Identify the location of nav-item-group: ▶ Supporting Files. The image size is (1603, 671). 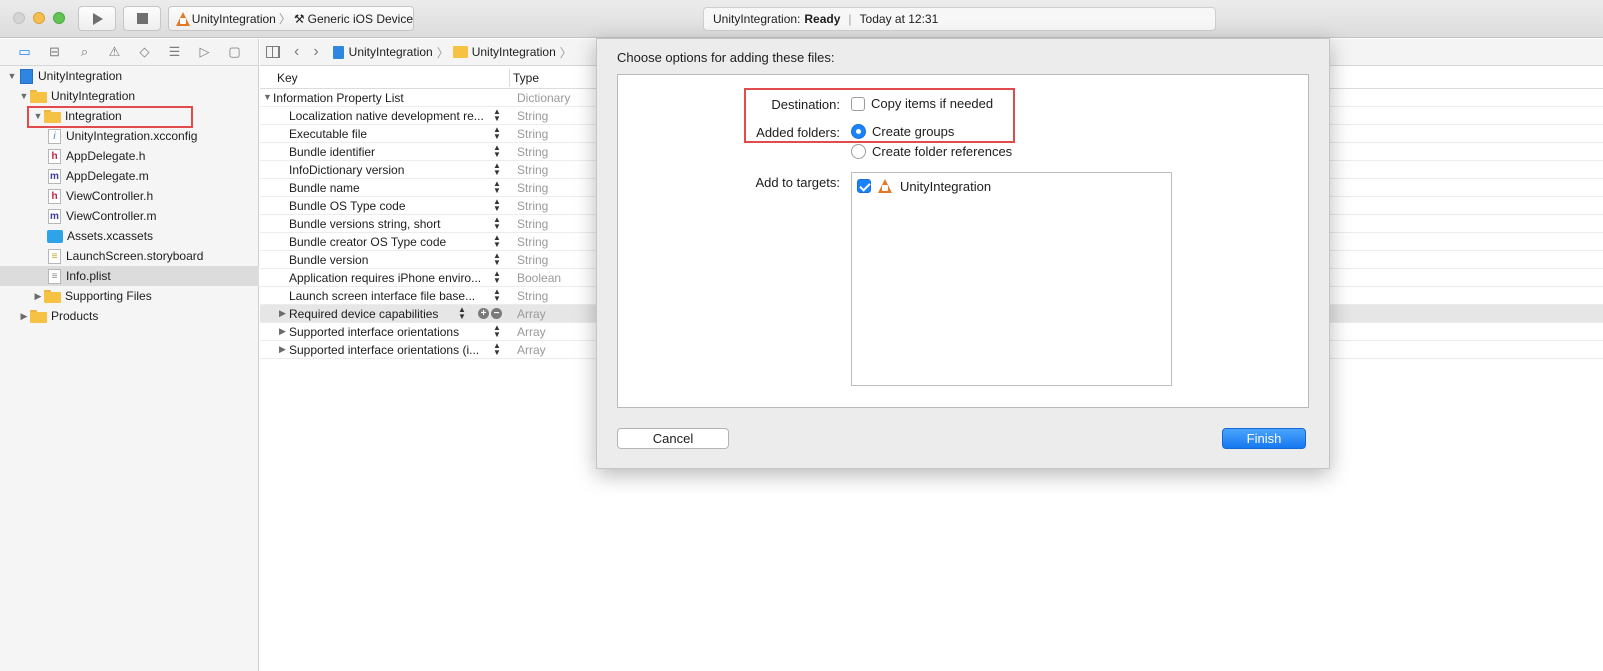
(129, 296).